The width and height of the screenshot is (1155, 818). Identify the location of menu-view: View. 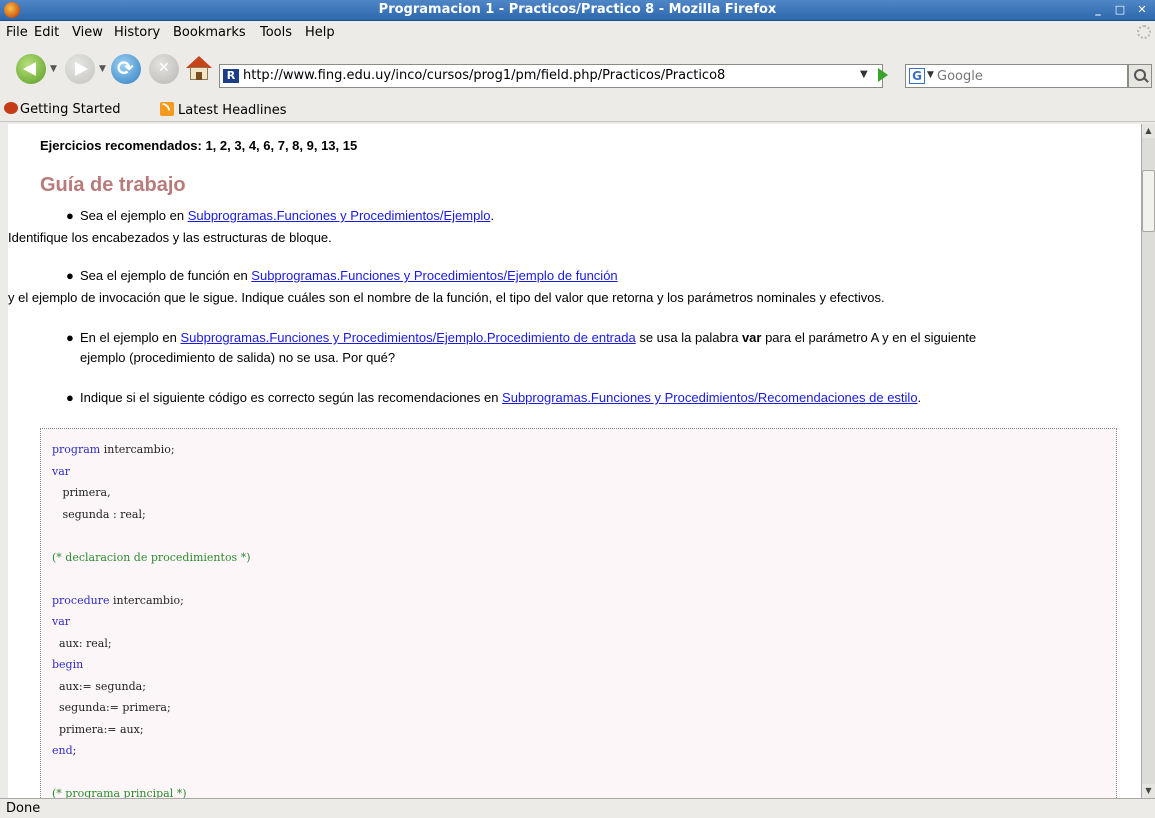
(87, 32).